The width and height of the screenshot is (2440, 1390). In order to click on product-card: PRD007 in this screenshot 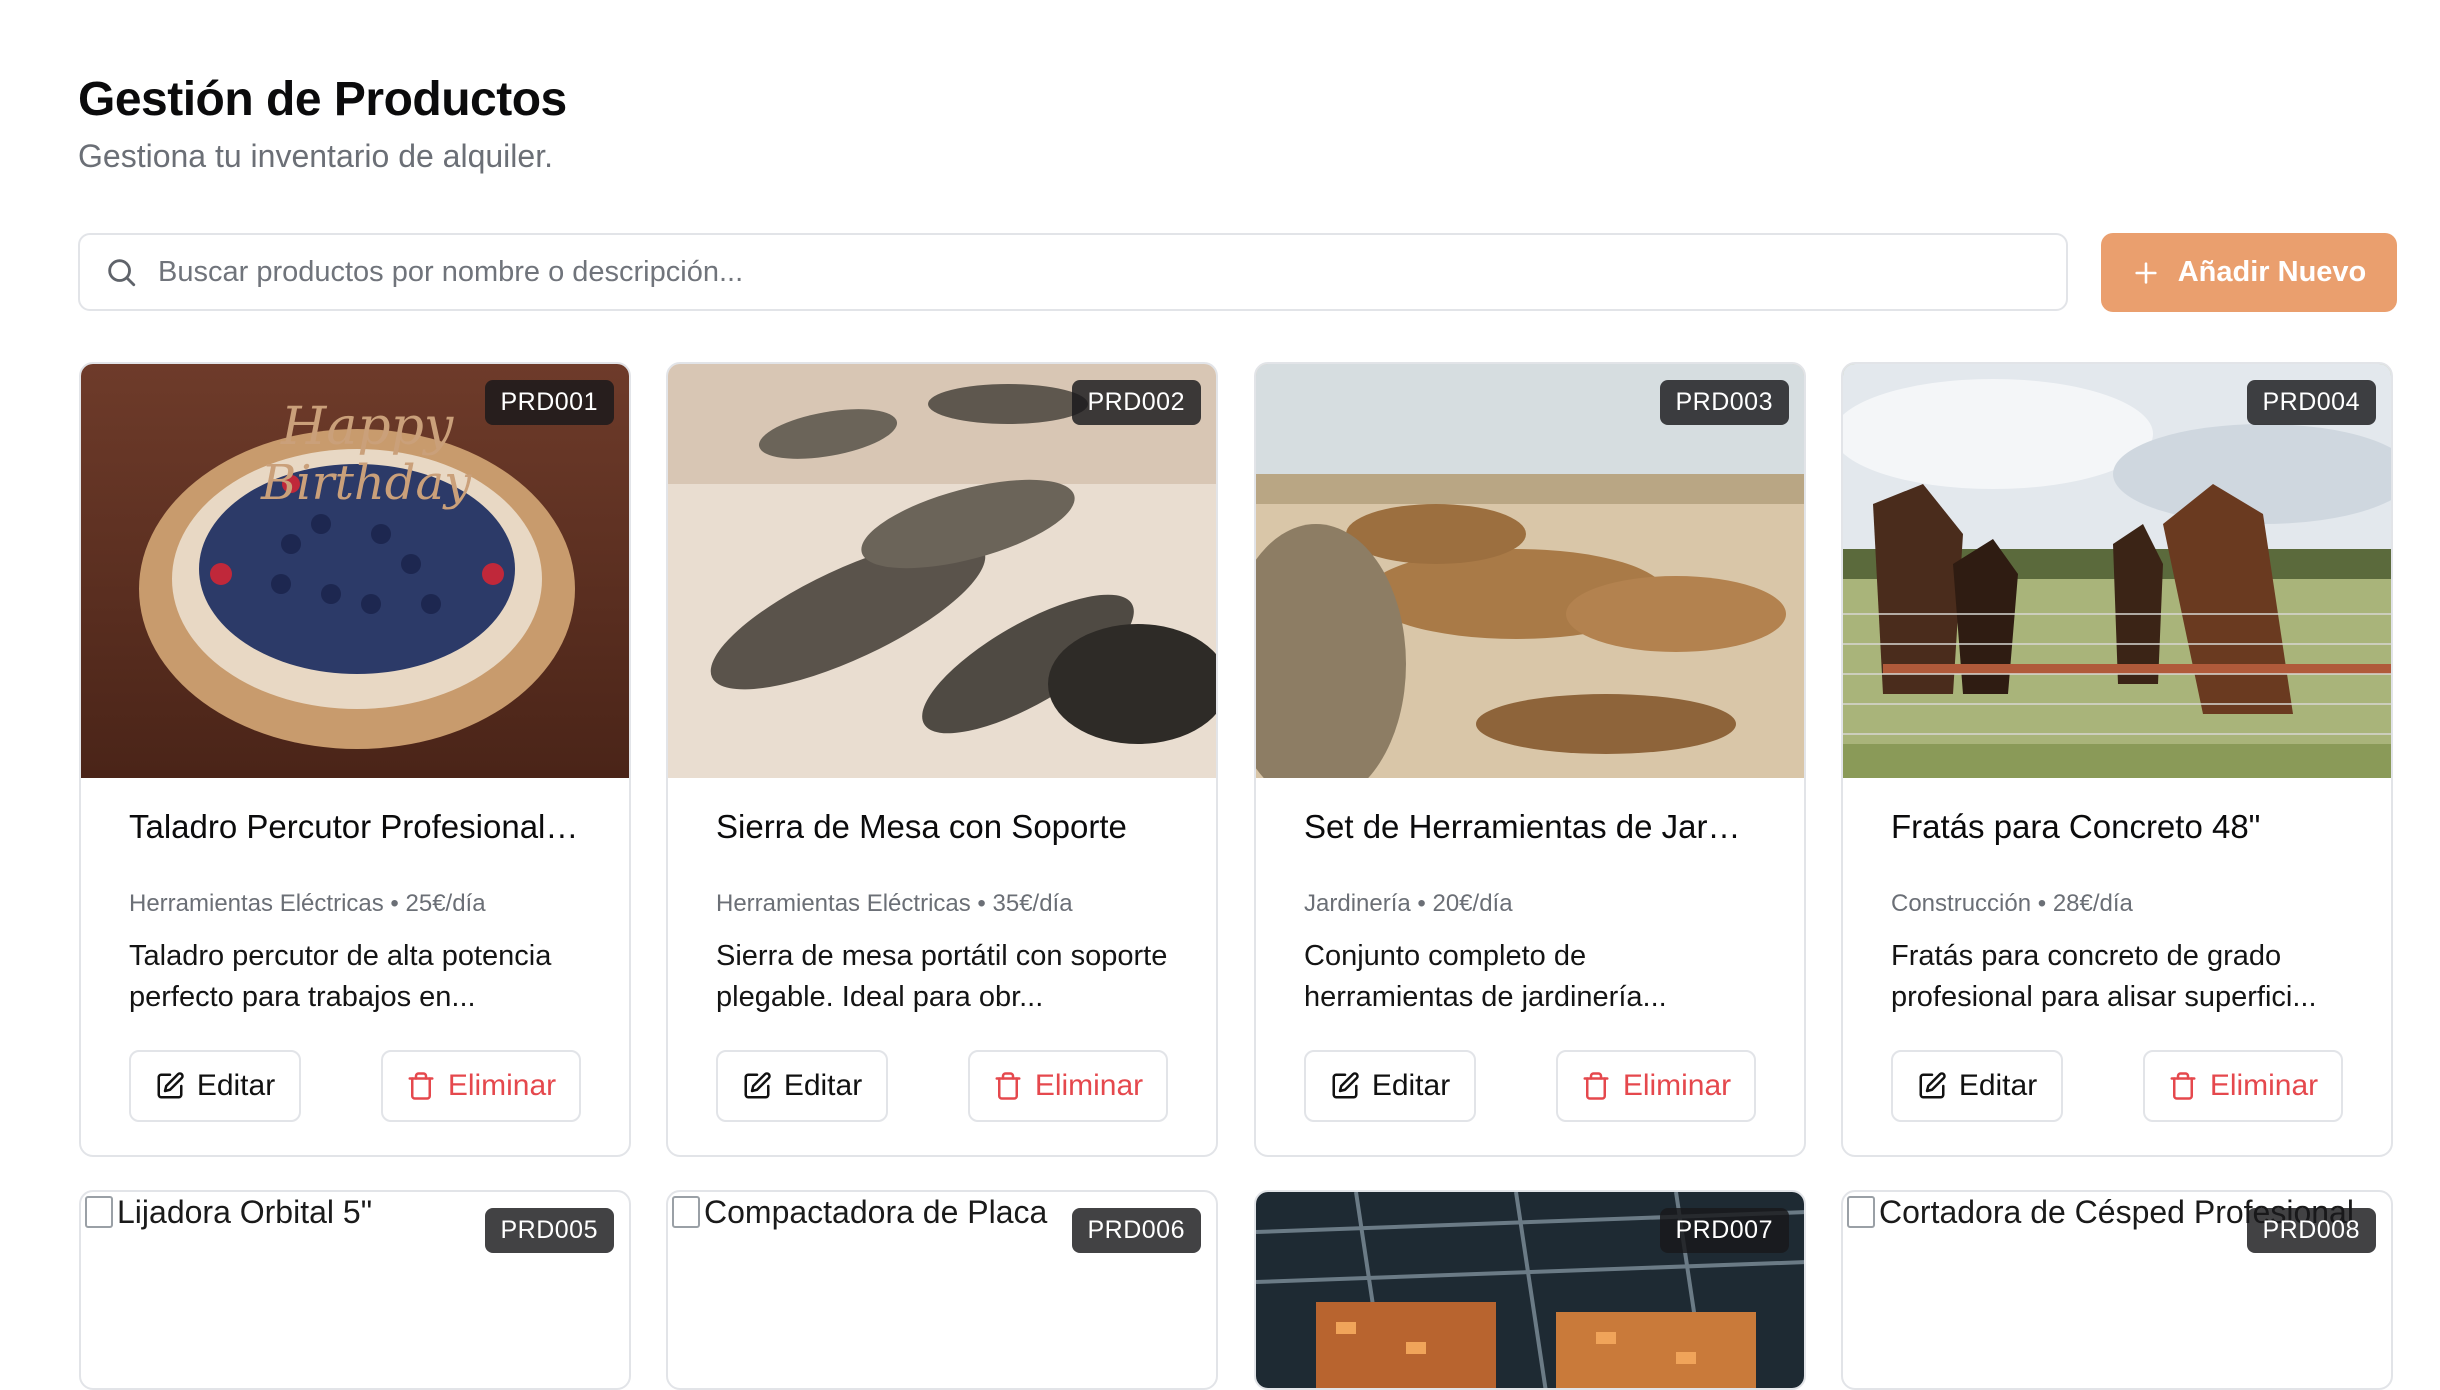, I will do `click(1530, 1290)`.